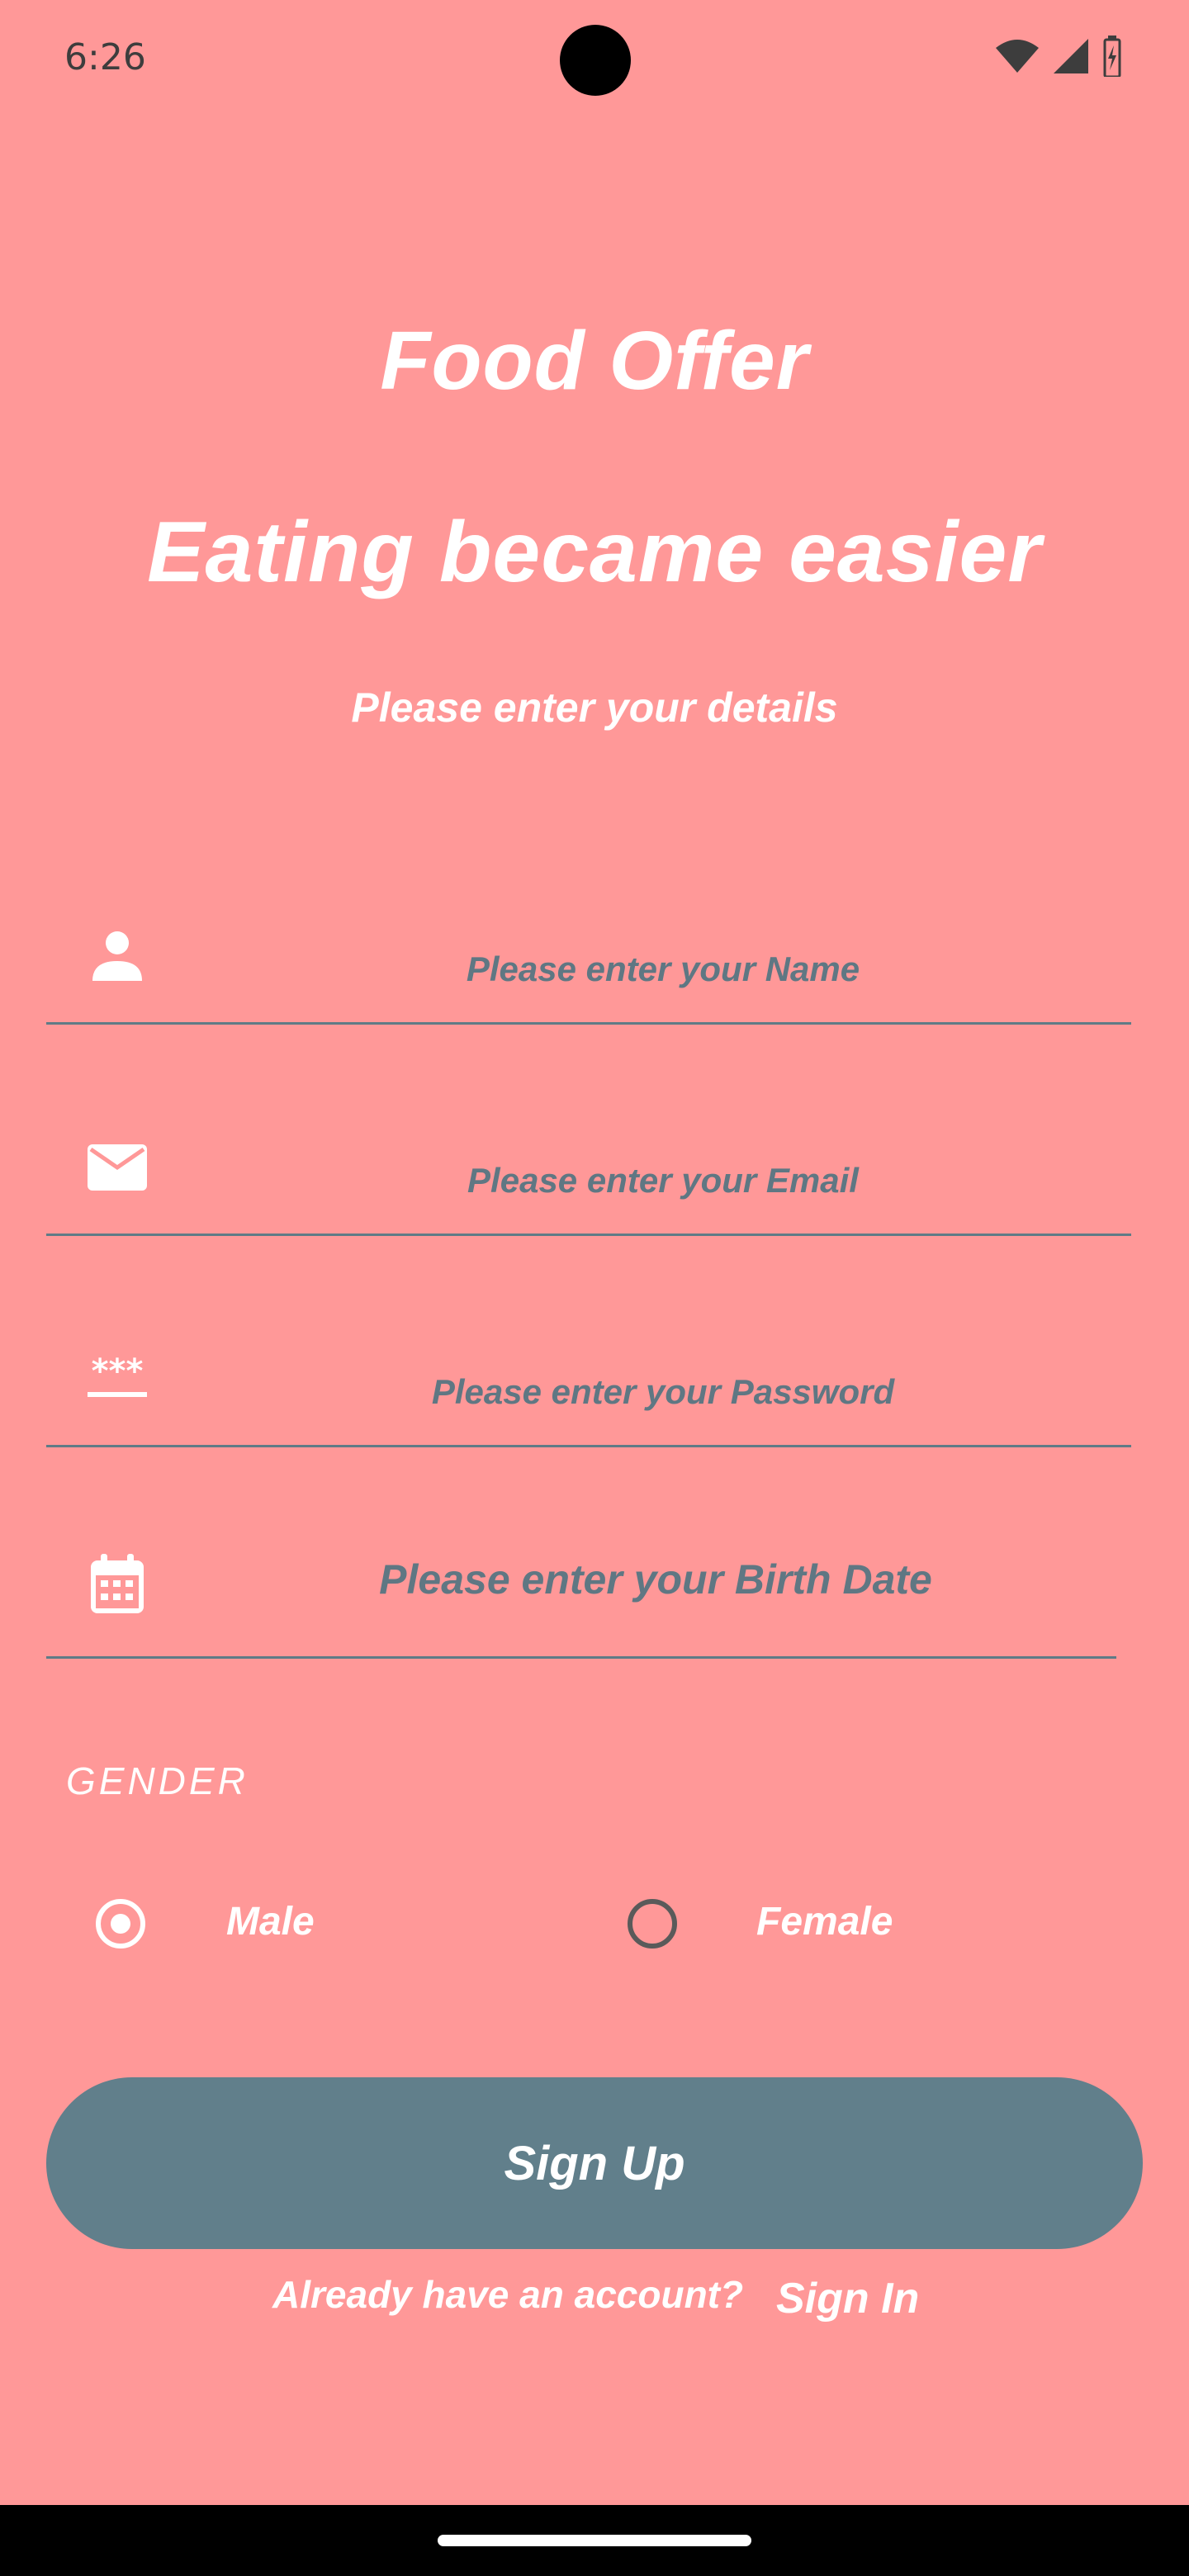 The width and height of the screenshot is (1189, 2576). What do you see at coordinates (1071, 58) in the screenshot?
I see `signal-icon` at bounding box center [1071, 58].